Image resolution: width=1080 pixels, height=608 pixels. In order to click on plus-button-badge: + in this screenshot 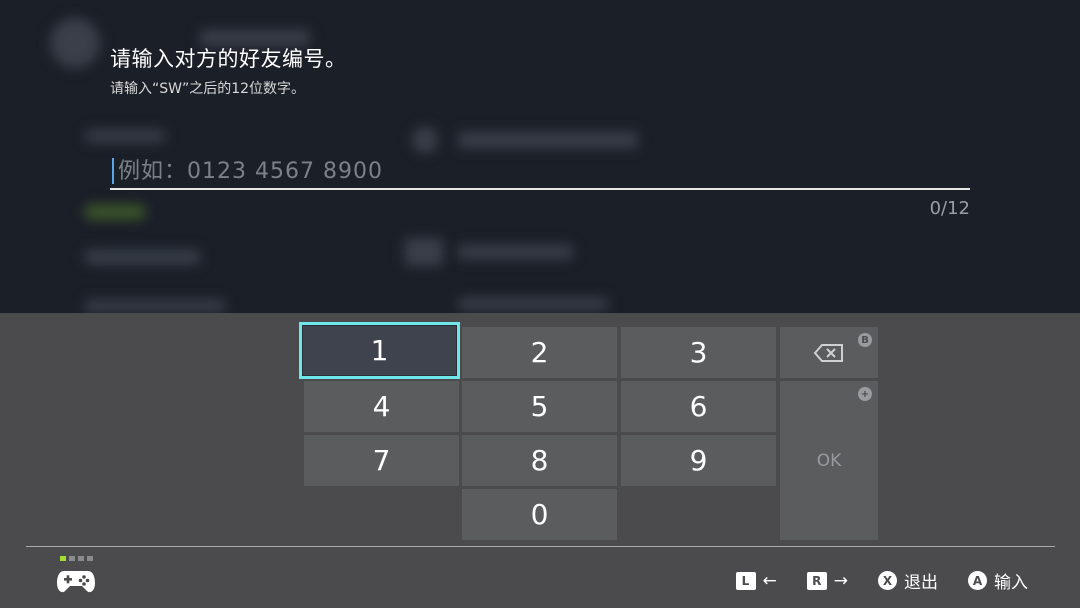, I will do `click(865, 394)`.